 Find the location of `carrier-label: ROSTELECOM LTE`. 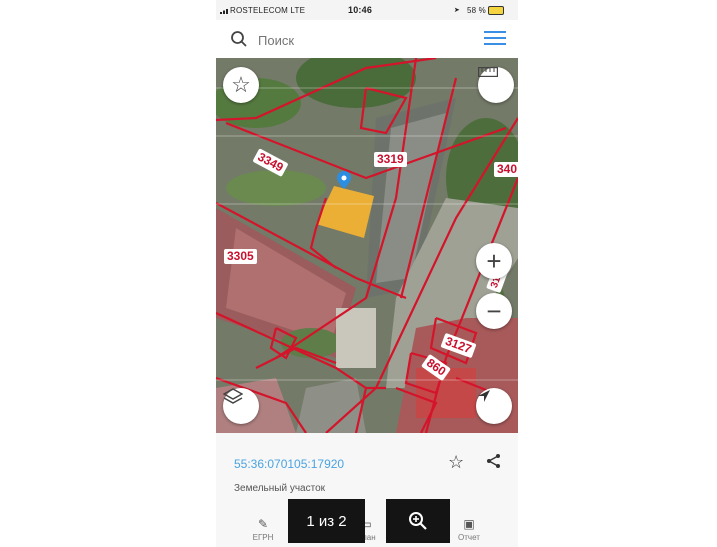

carrier-label: ROSTELECOM LTE is located at coordinates (268, 10).